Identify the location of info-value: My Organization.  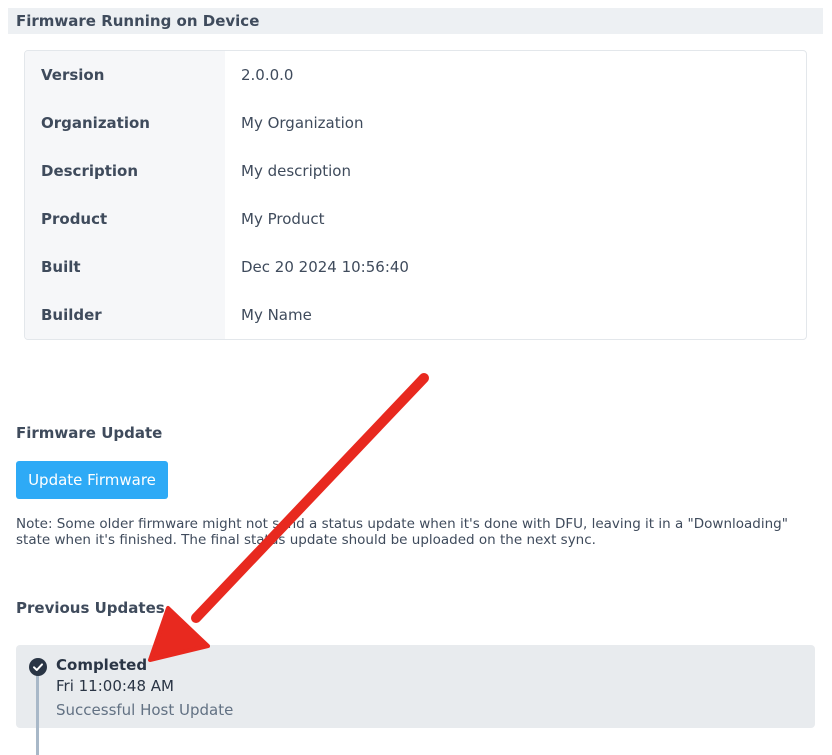
(302, 123).